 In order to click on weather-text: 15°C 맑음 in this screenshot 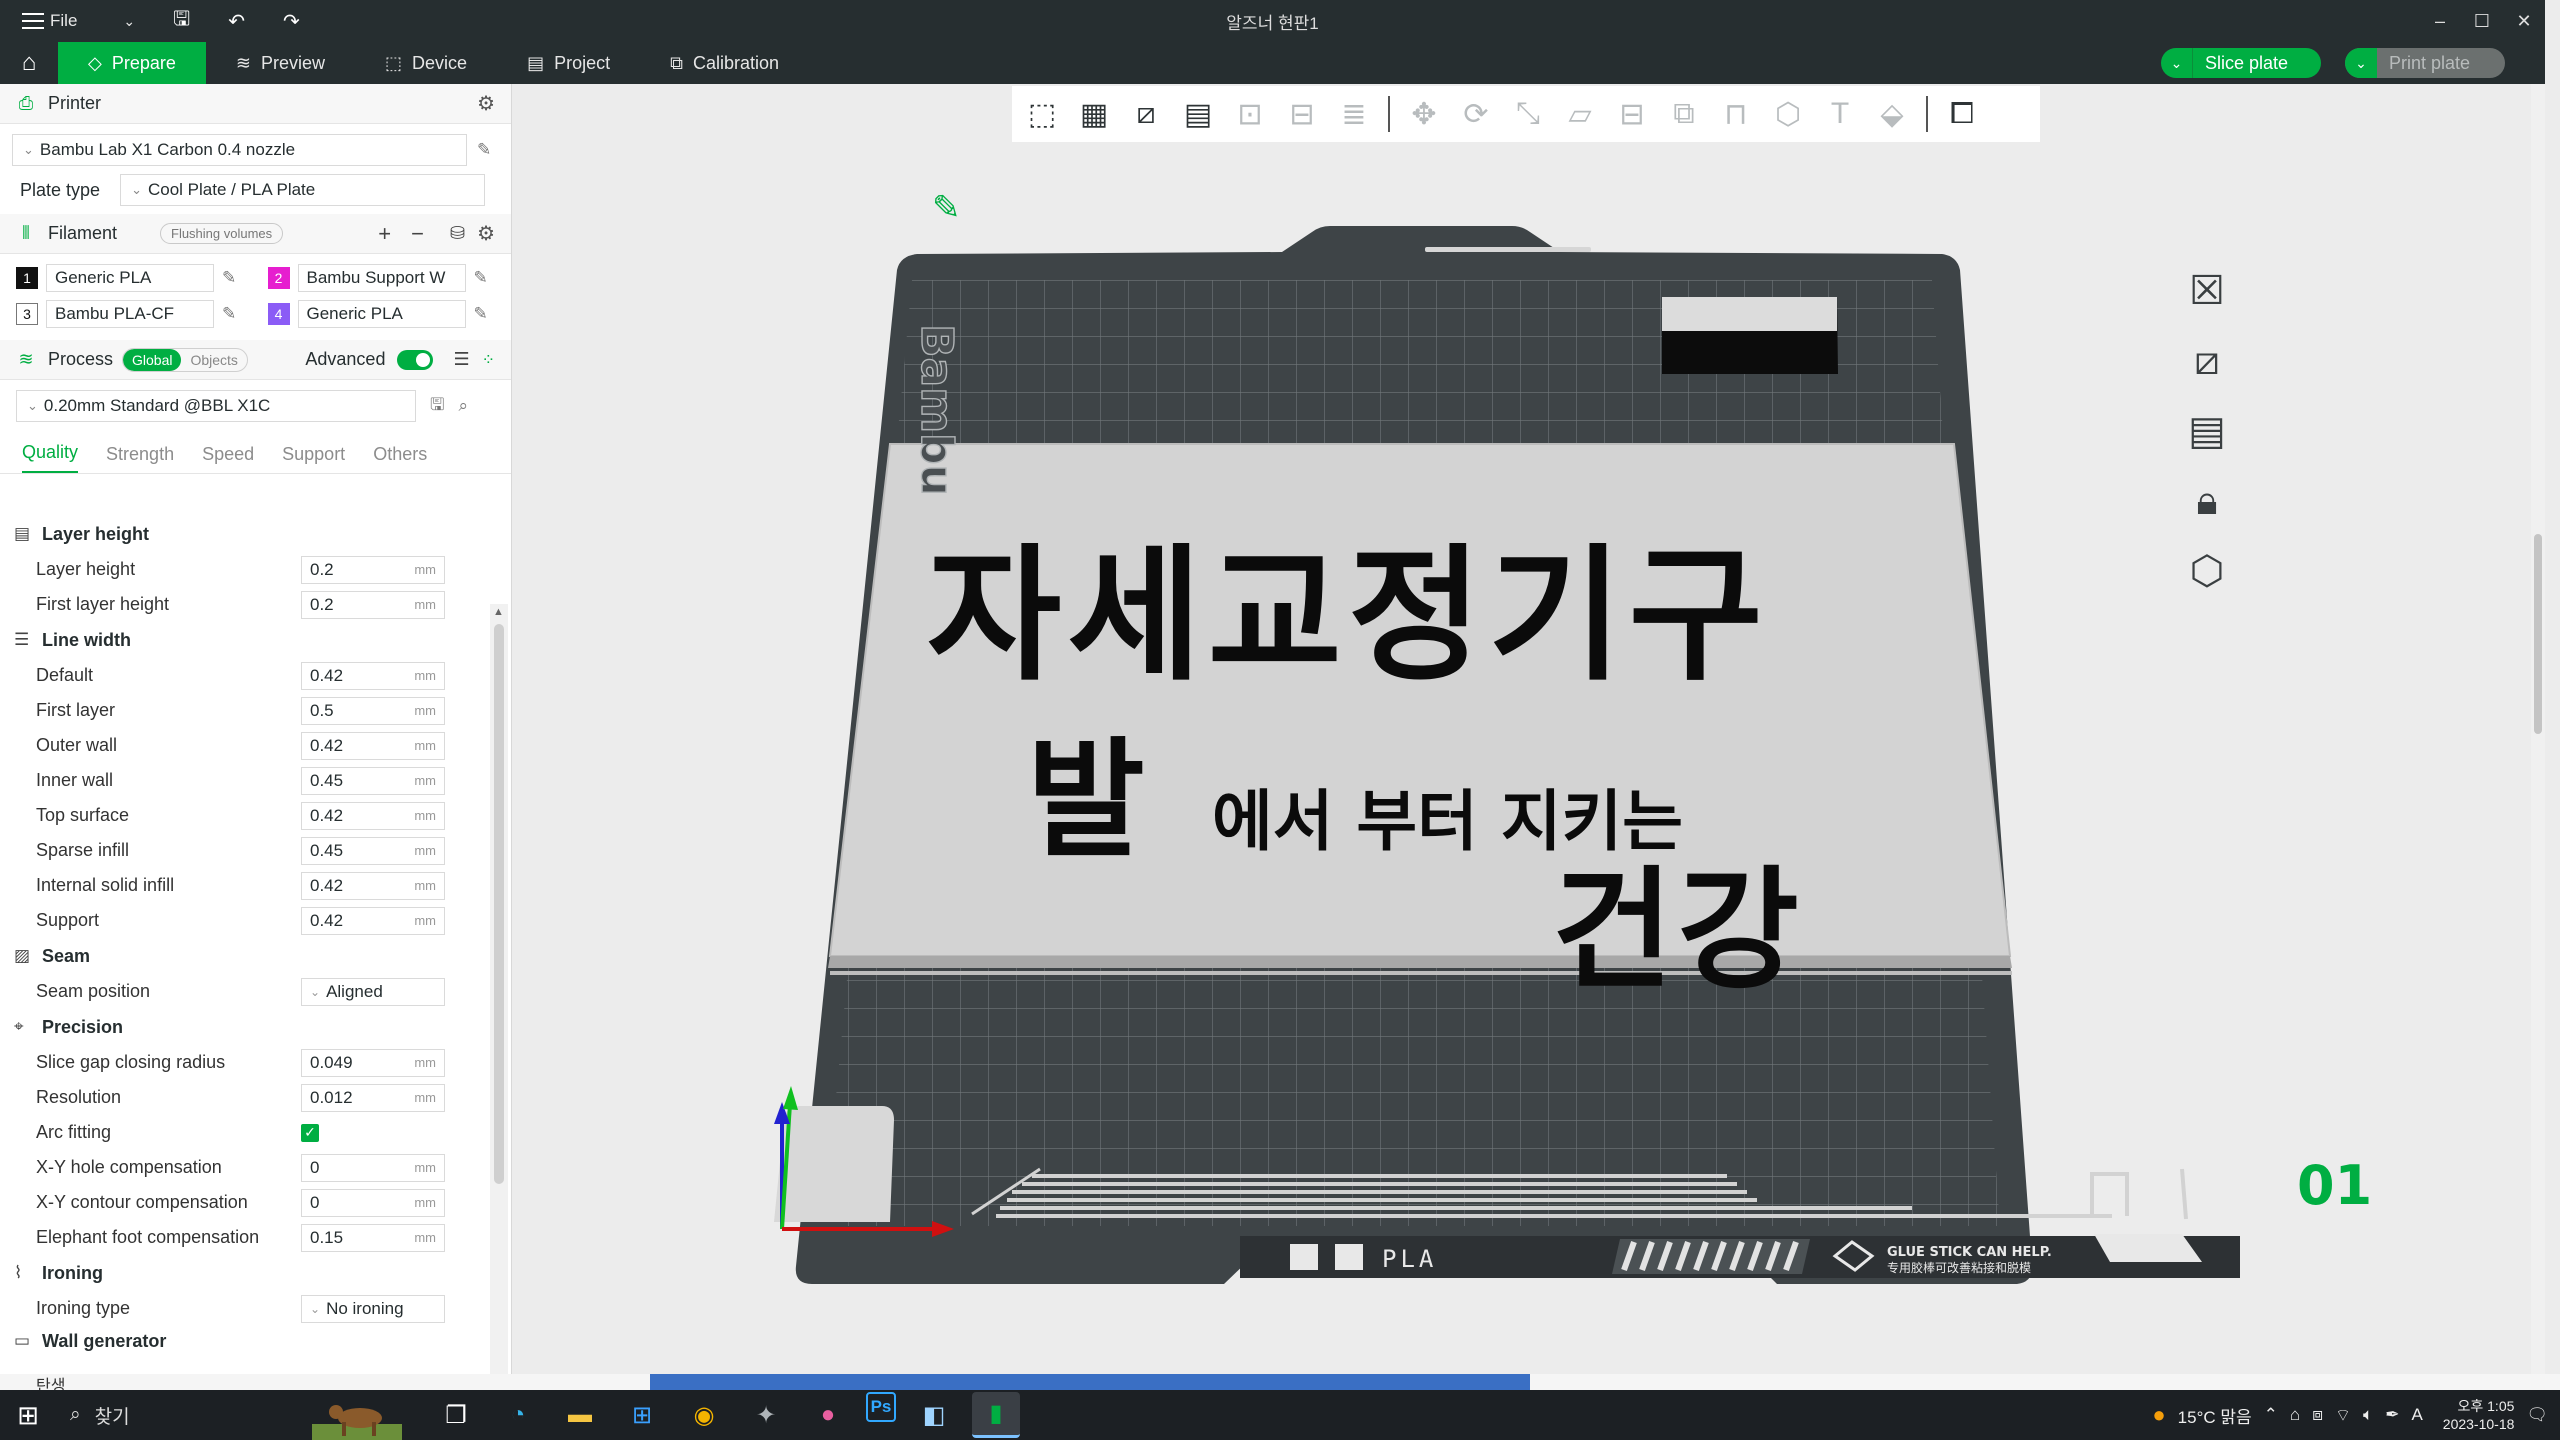, I will do `click(2215, 1415)`.